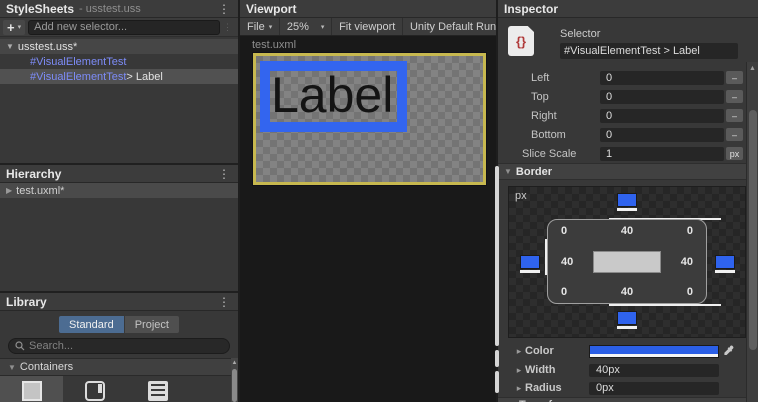 This screenshot has height=402, width=758. I want to click on library-menu-icon: ⋮, so click(224, 302).